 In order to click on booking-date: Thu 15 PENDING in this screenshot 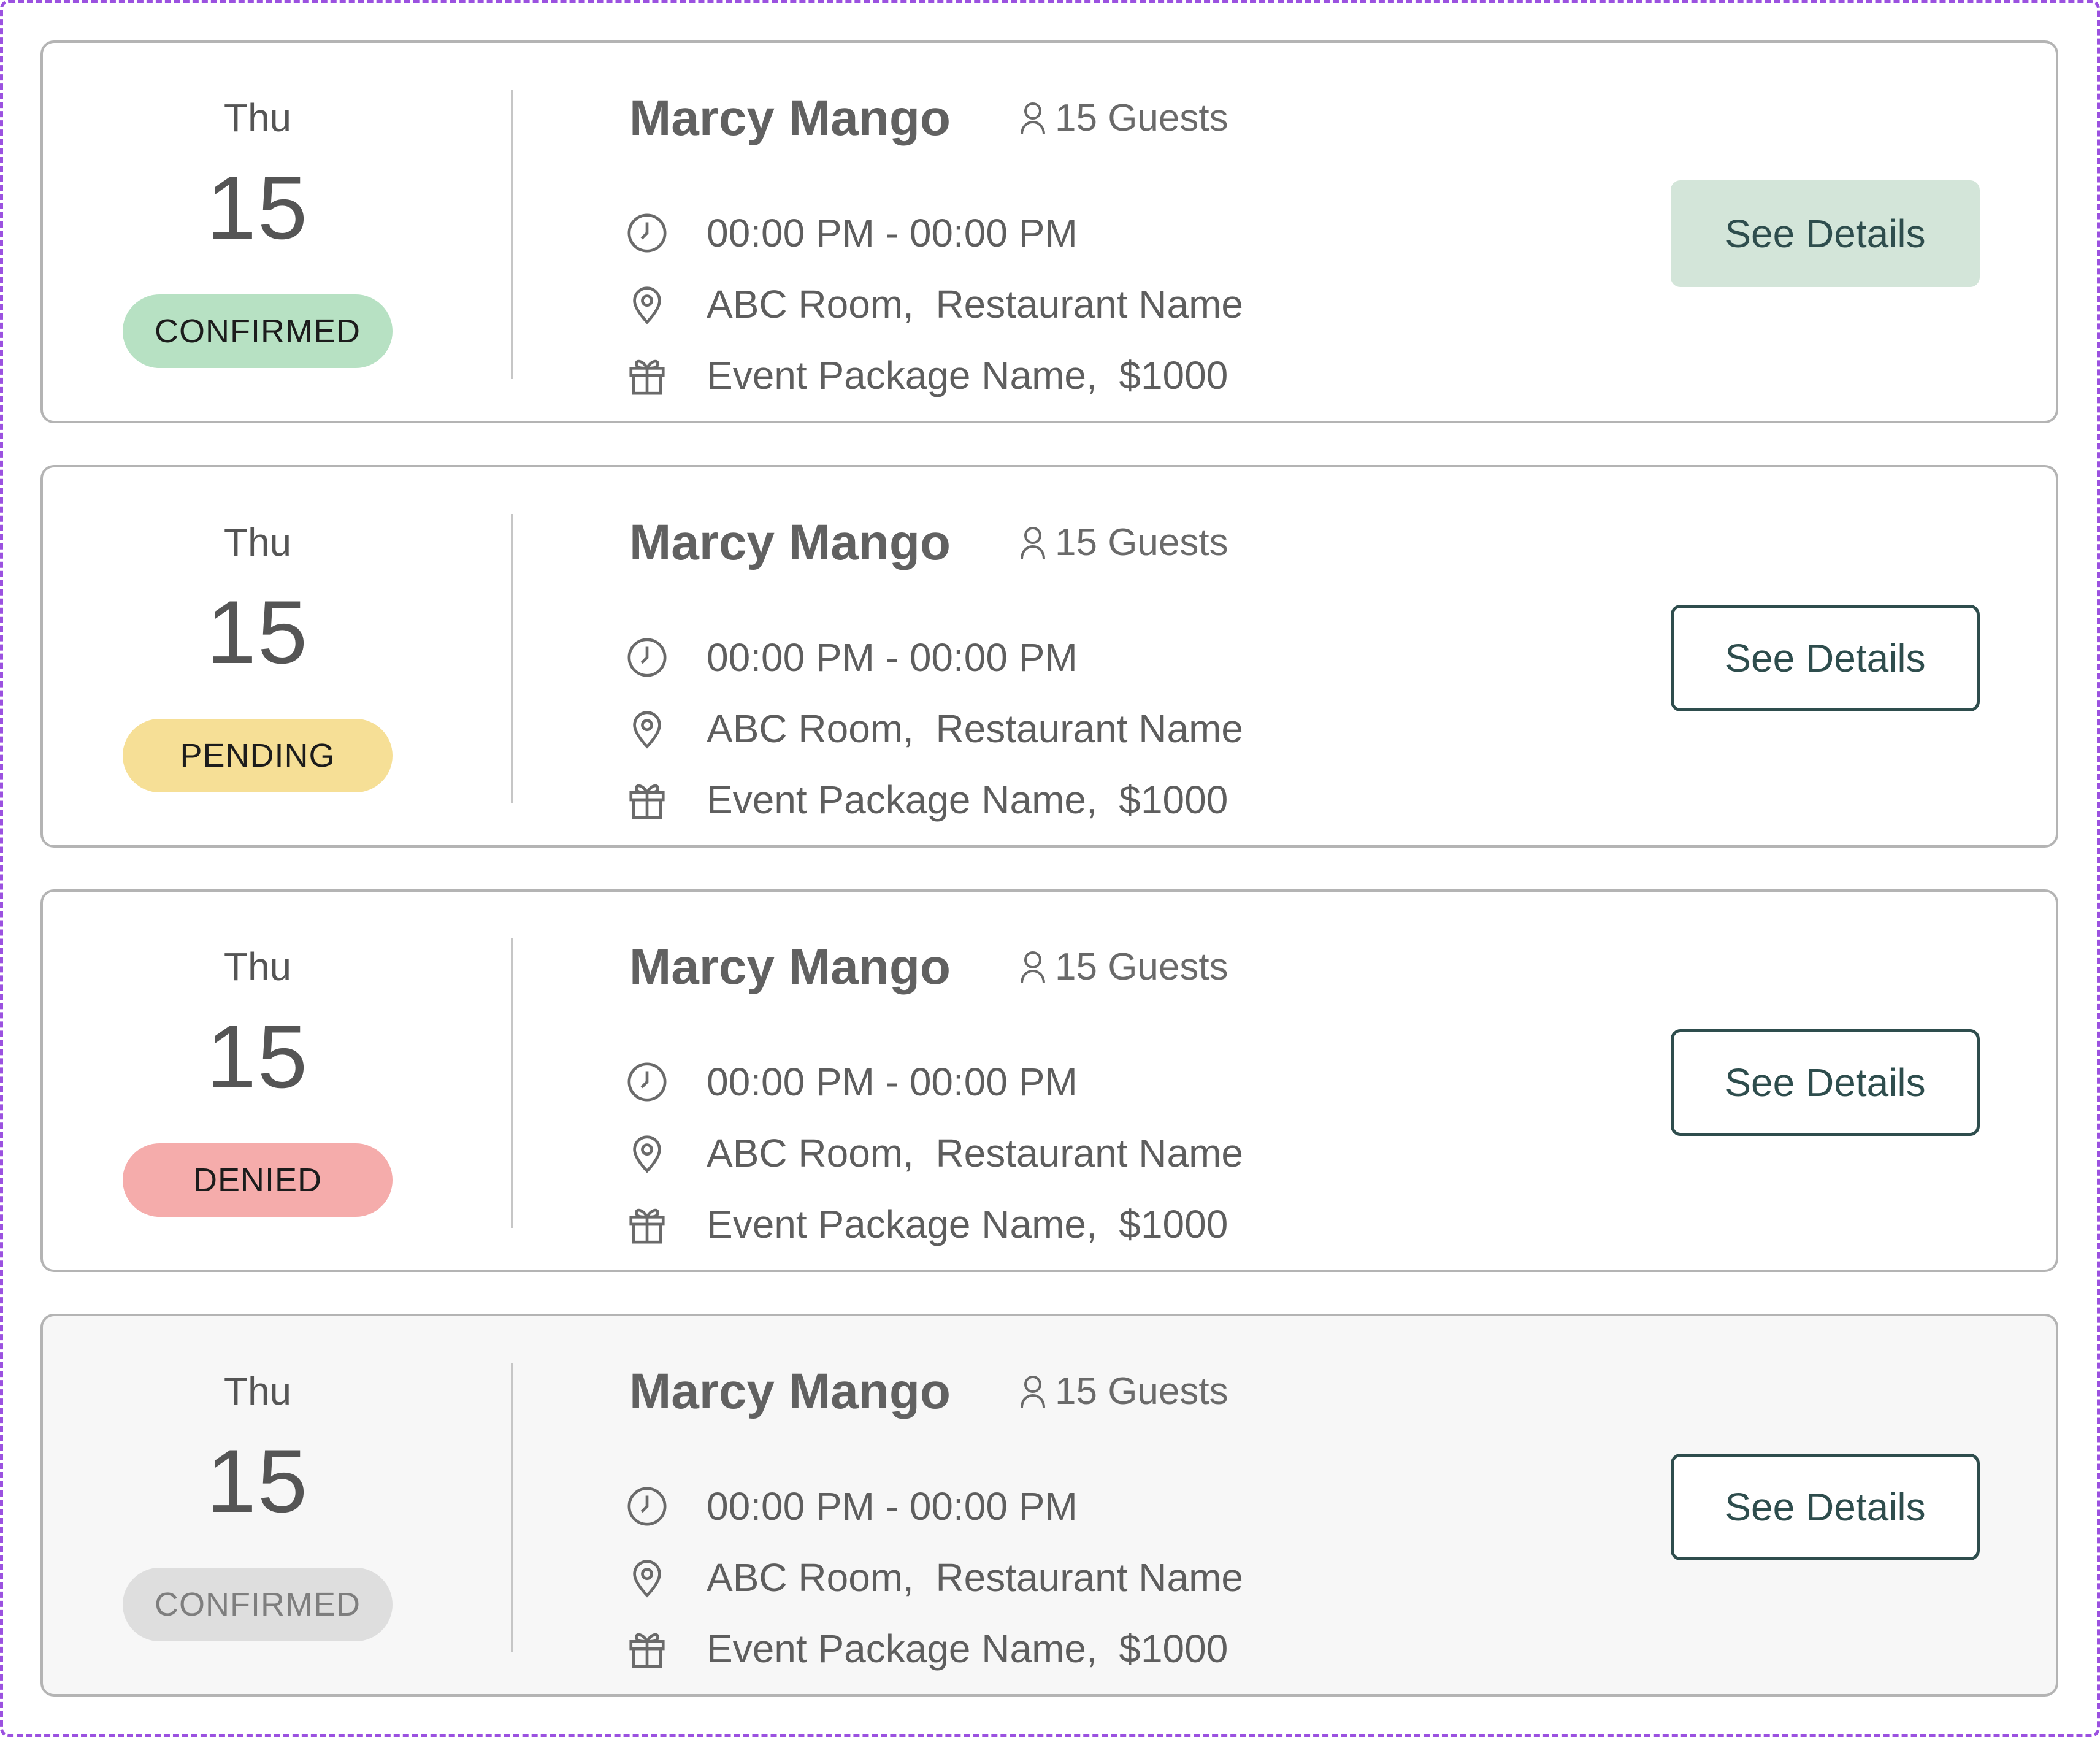, I will do `click(257, 656)`.